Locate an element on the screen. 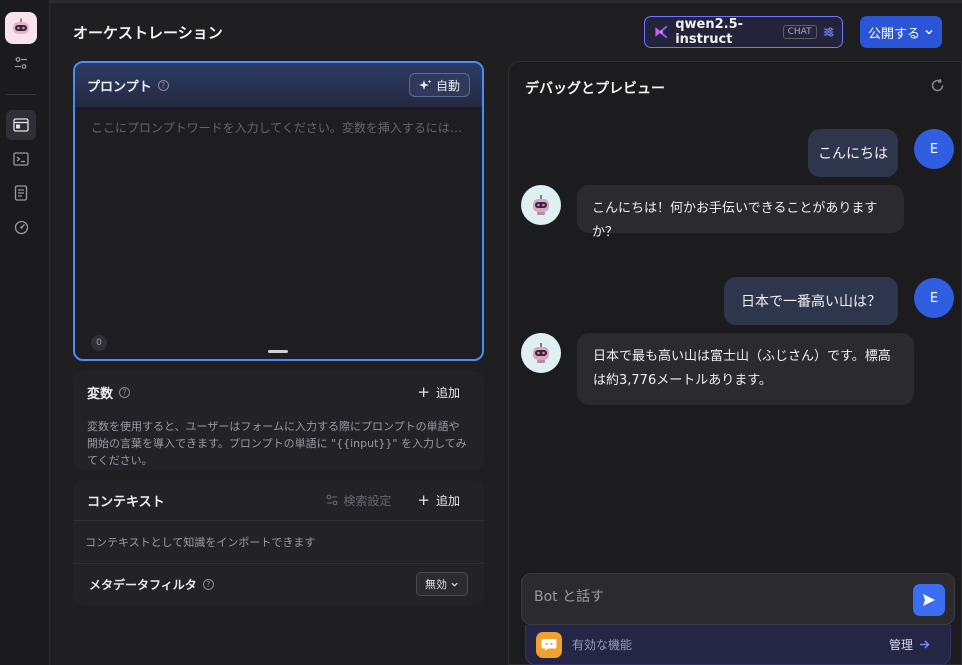 Image resolution: width=962 pixels, height=665 pixels. metadata-filter-select: 無効 is located at coordinates (442, 584).